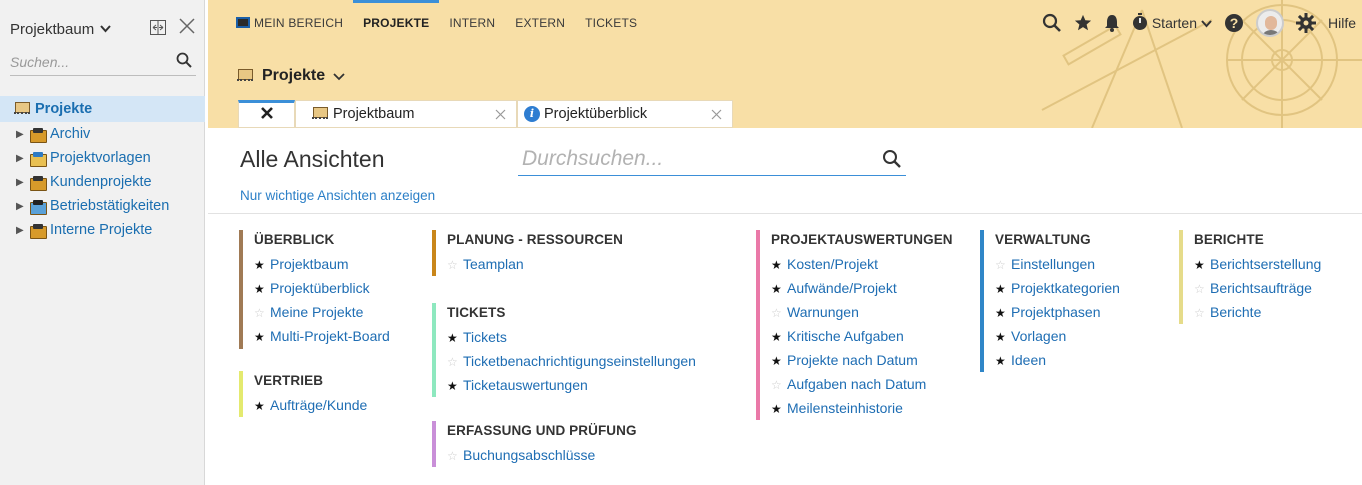 The width and height of the screenshot is (1362, 485). What do you see at coordinates (1261, 288) in the screenshot?
I see `view-link-label: Berichtsaufträge` at bounding box center [1261, 288].